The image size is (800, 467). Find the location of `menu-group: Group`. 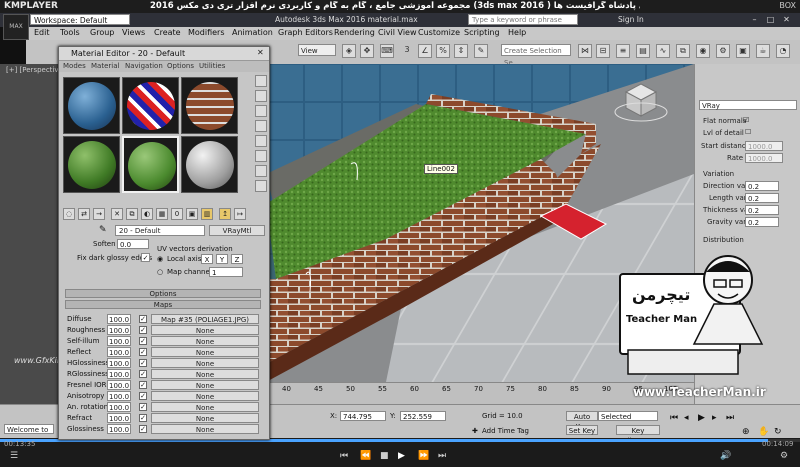

menu-group: Group is located at coordinates (102, 32).